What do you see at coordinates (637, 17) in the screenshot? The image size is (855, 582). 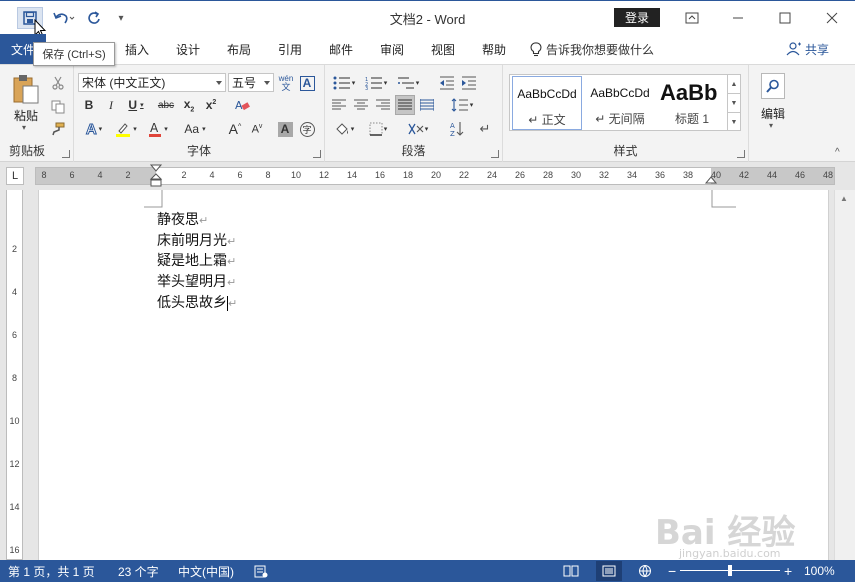 I see `login-button: 登录` at bounding box center [637, 17].